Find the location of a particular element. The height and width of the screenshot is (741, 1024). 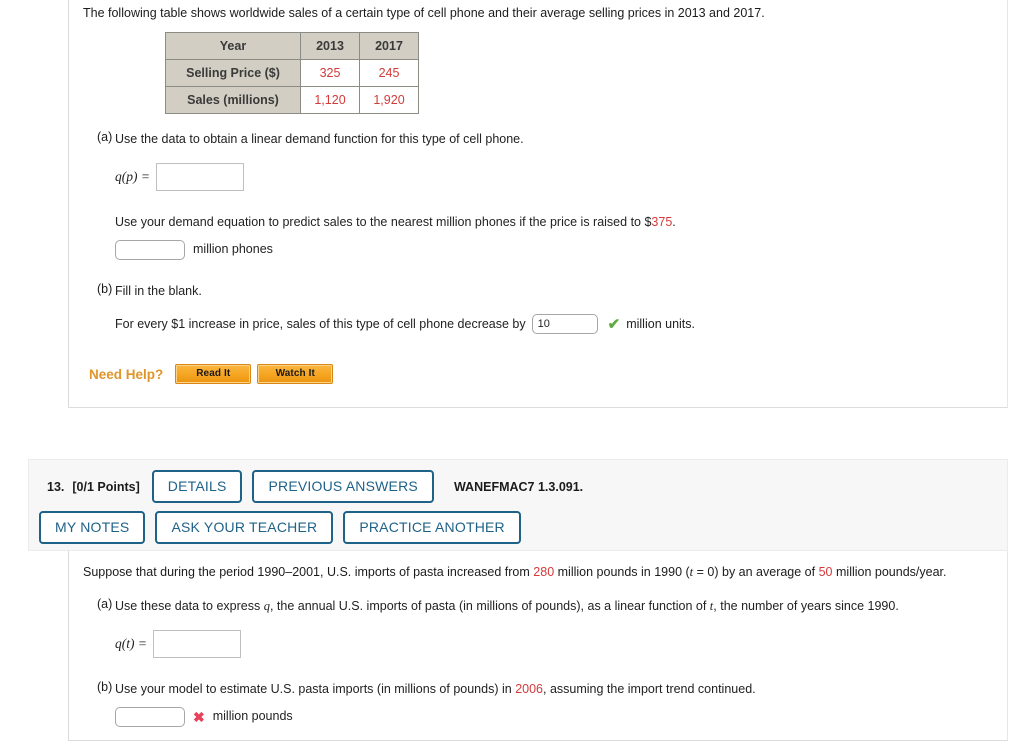

q13-part-b-unit: million pounds is located at coordinates (252, 716).